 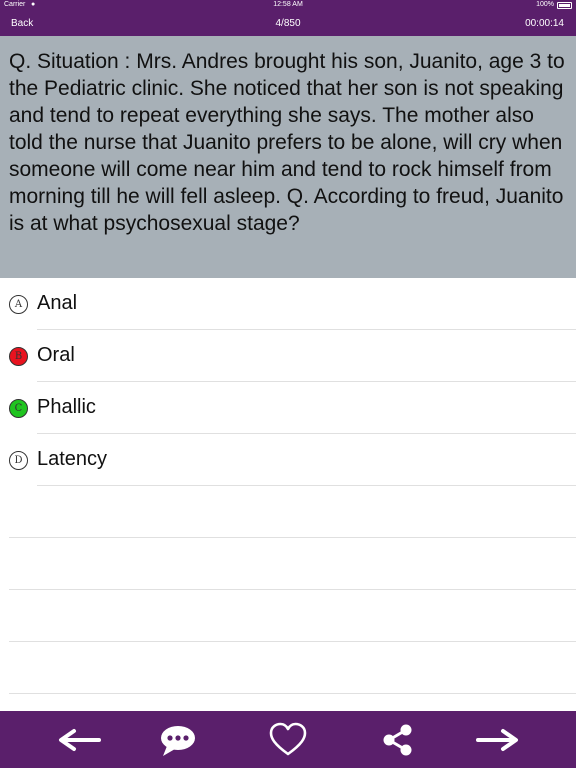 I want to click on share-icon, so click(x=397, y=740).